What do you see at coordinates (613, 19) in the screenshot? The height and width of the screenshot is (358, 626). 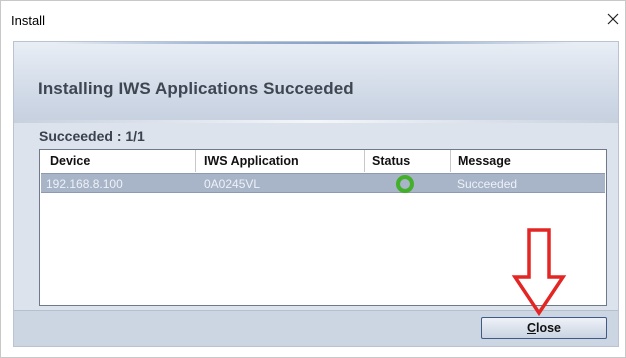 I see `close-icon` at bounding box center [613, 19].